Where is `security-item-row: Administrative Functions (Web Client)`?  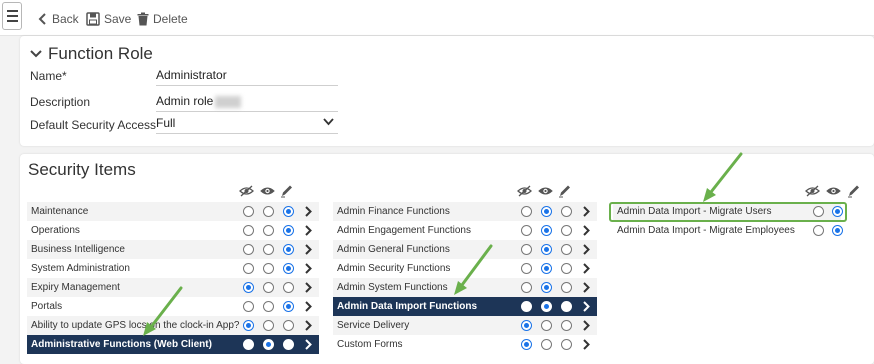 security-item-row: Administrative Functions (Web Client) is located at coordinates (173, 344).